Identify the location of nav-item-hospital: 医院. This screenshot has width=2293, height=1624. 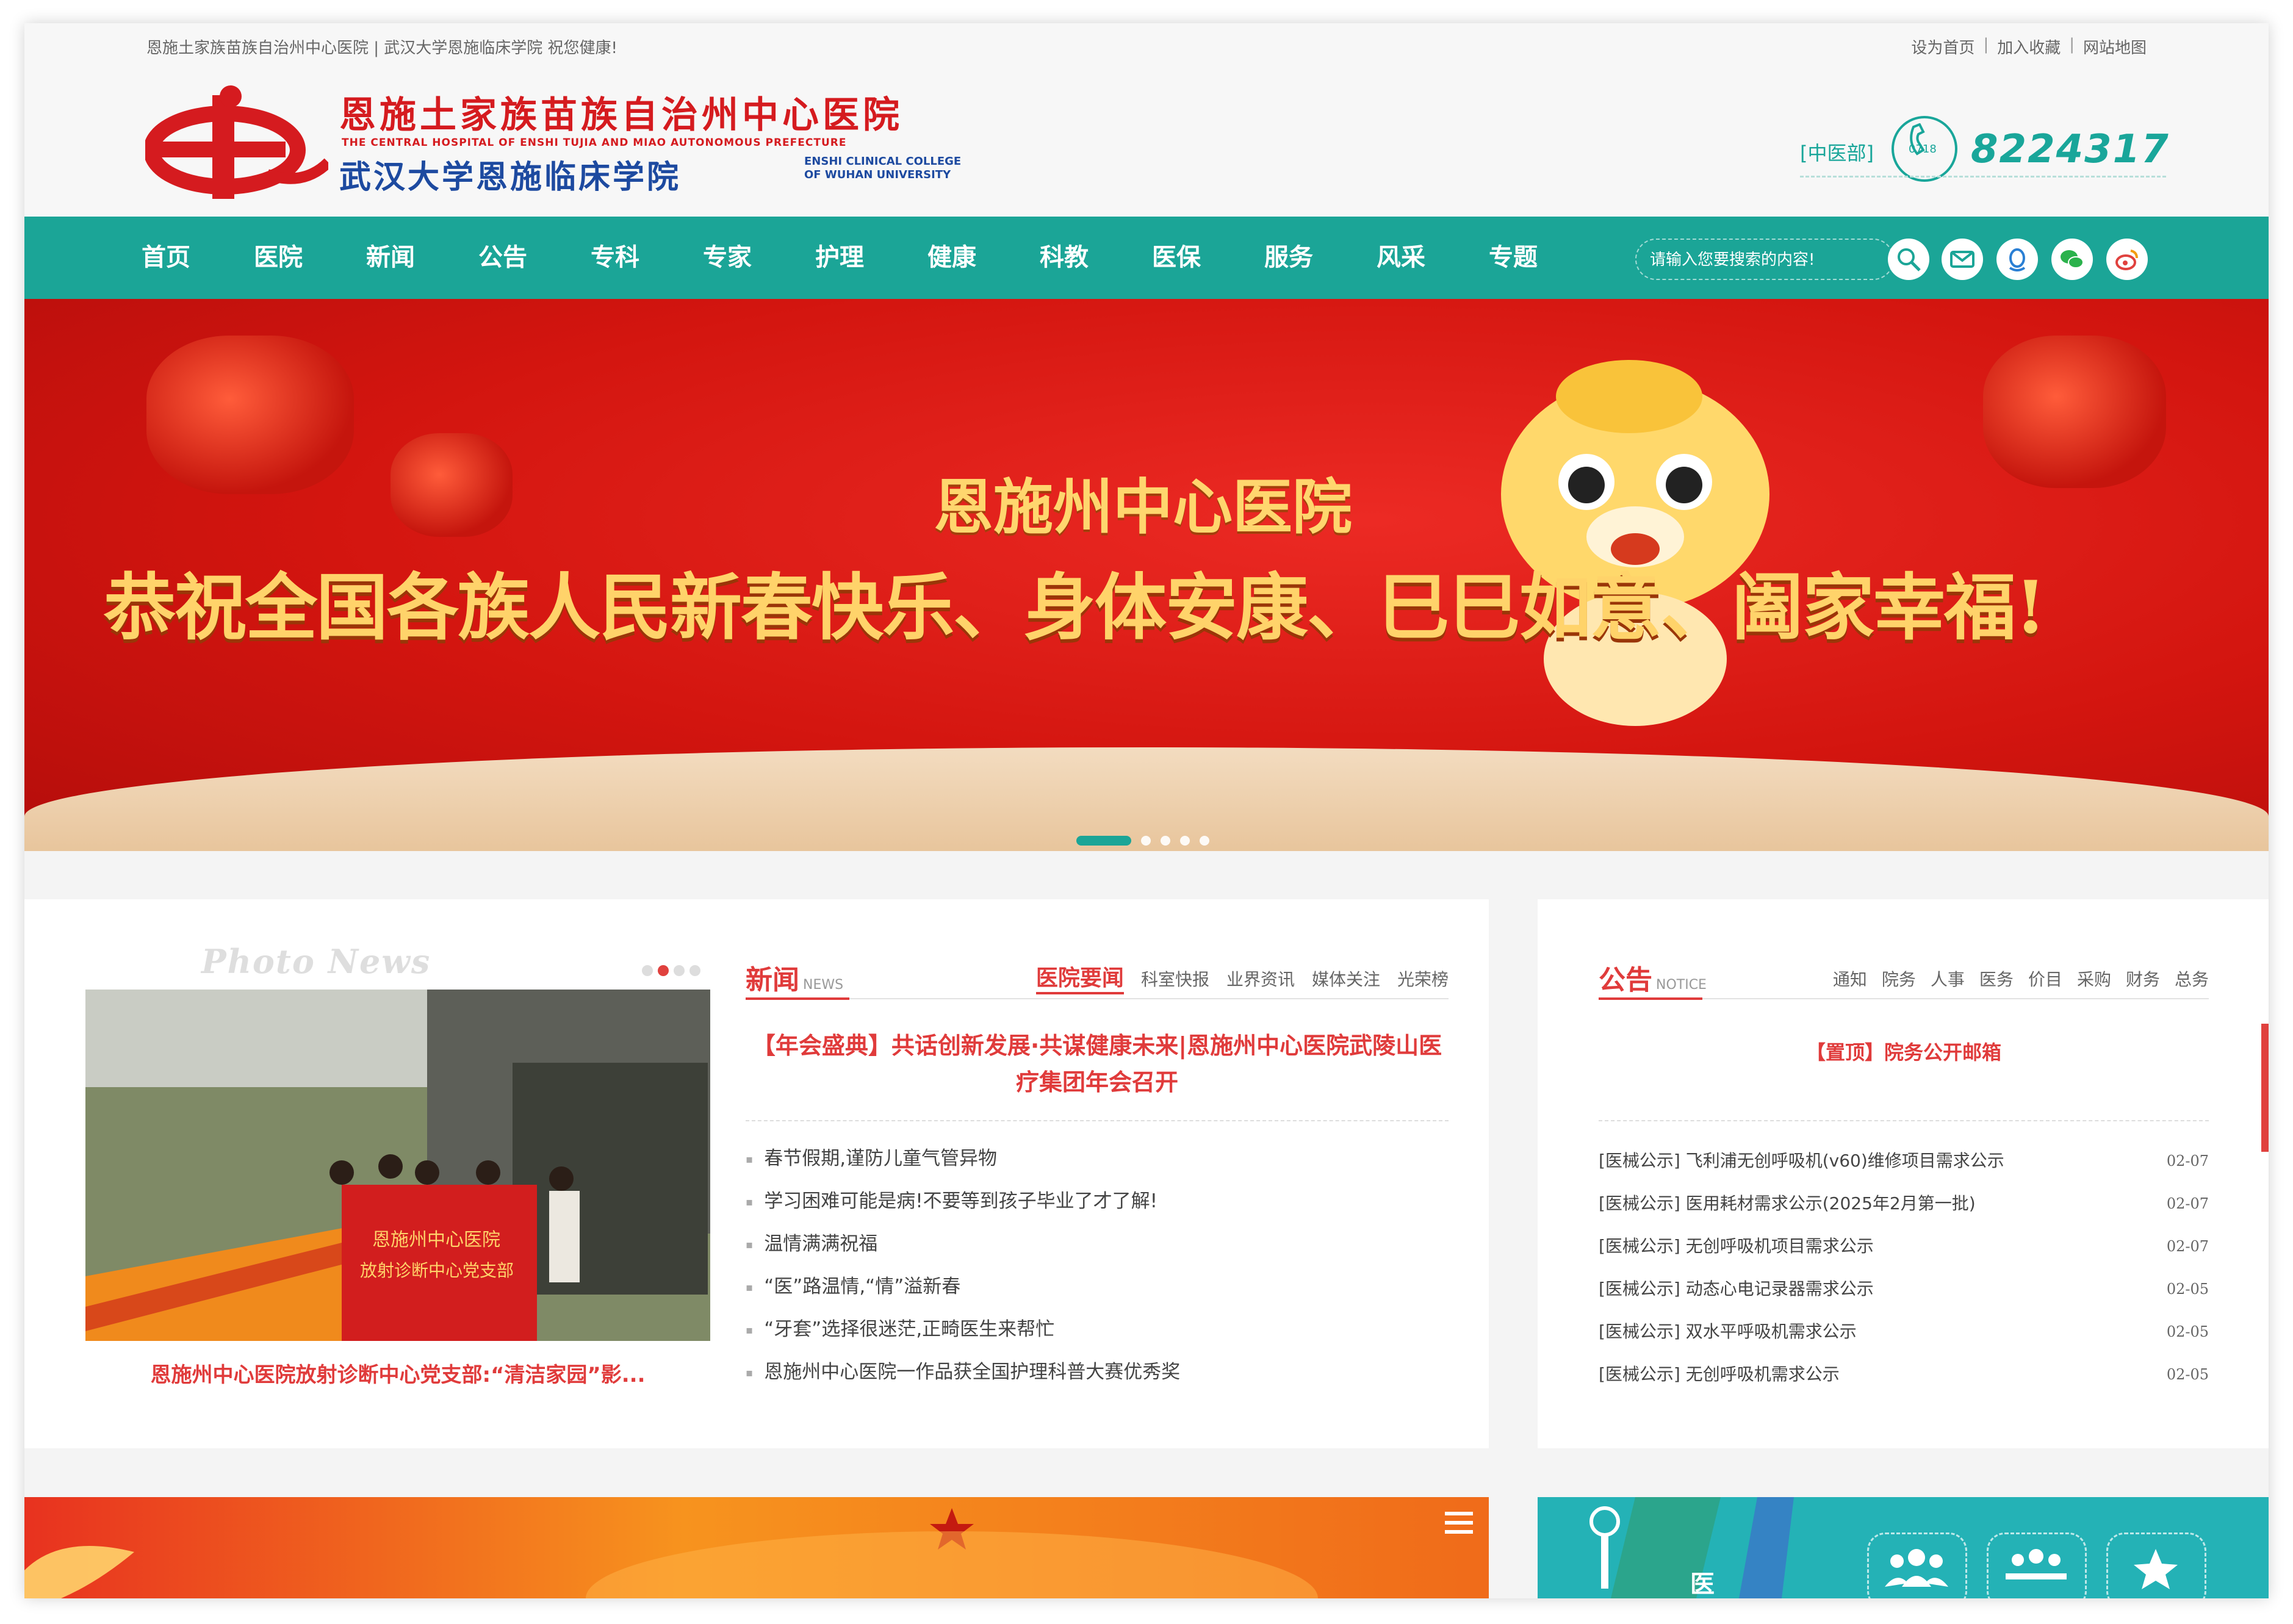
(310, 258).